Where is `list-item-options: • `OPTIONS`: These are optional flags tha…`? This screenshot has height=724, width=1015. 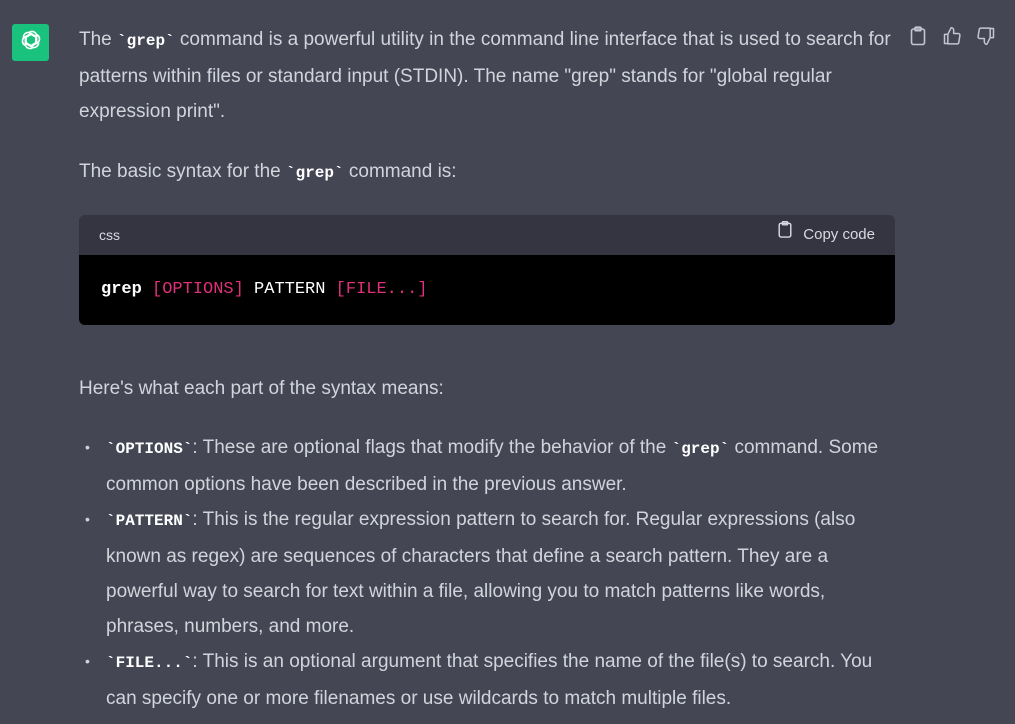 list-item-options: • `OPTIONS`: These are optional flags tha… is located at coordinates (489, 466).